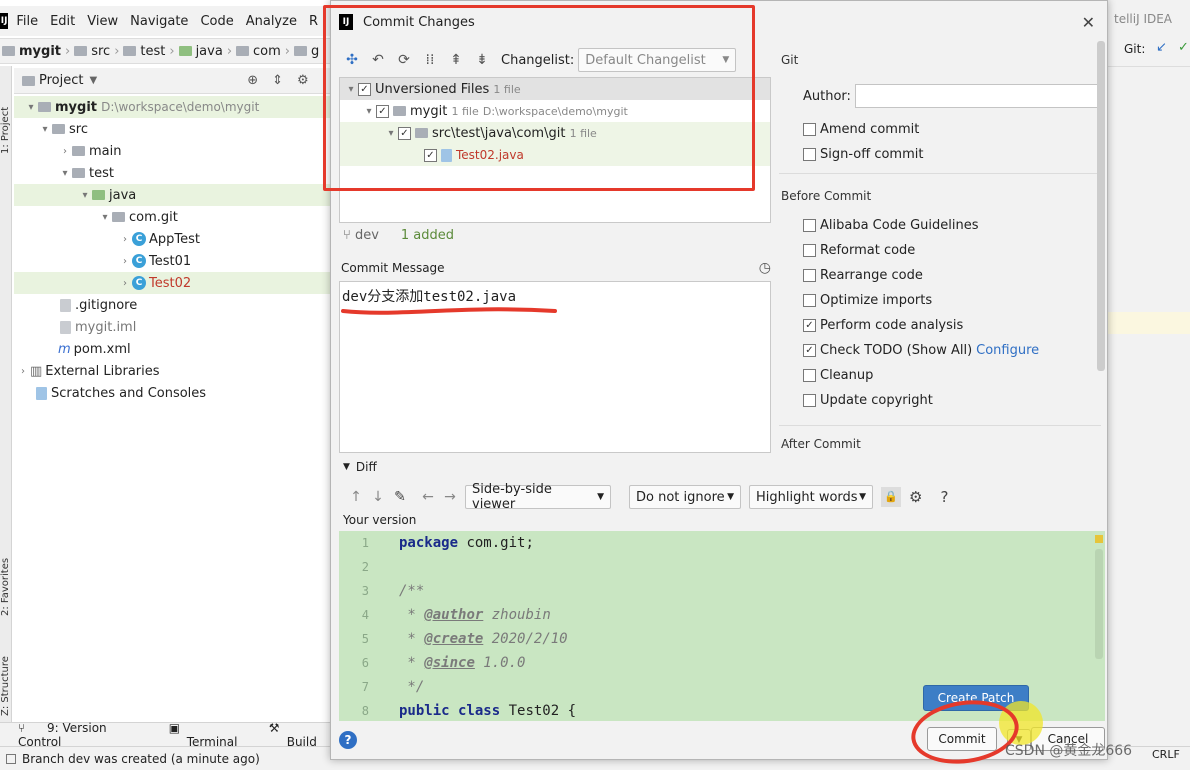 The width and height of the screenshot is (1190, 770). I want to click on before-commit-option: Cleanup, so click(940, 375).